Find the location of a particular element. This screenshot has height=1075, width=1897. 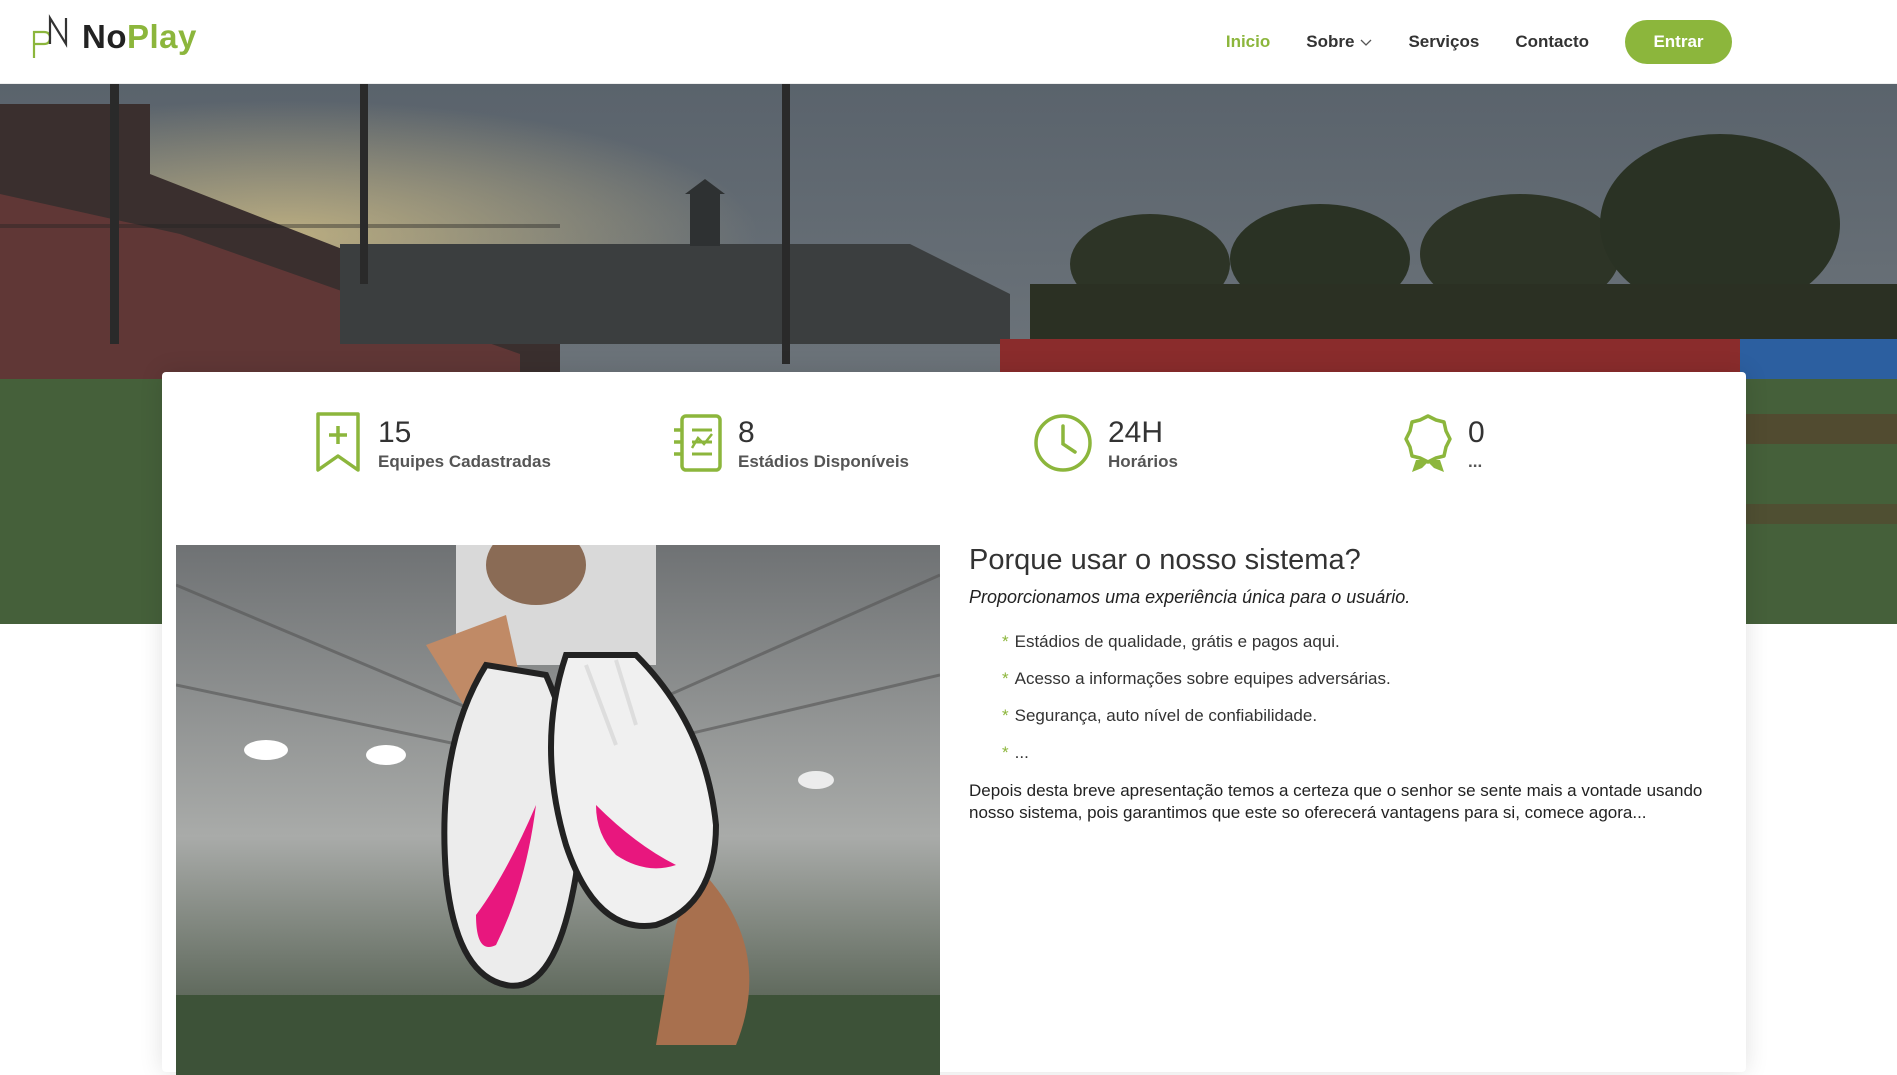

stat-label: Estádios Disponíveis is located at coordinates (823, 461).